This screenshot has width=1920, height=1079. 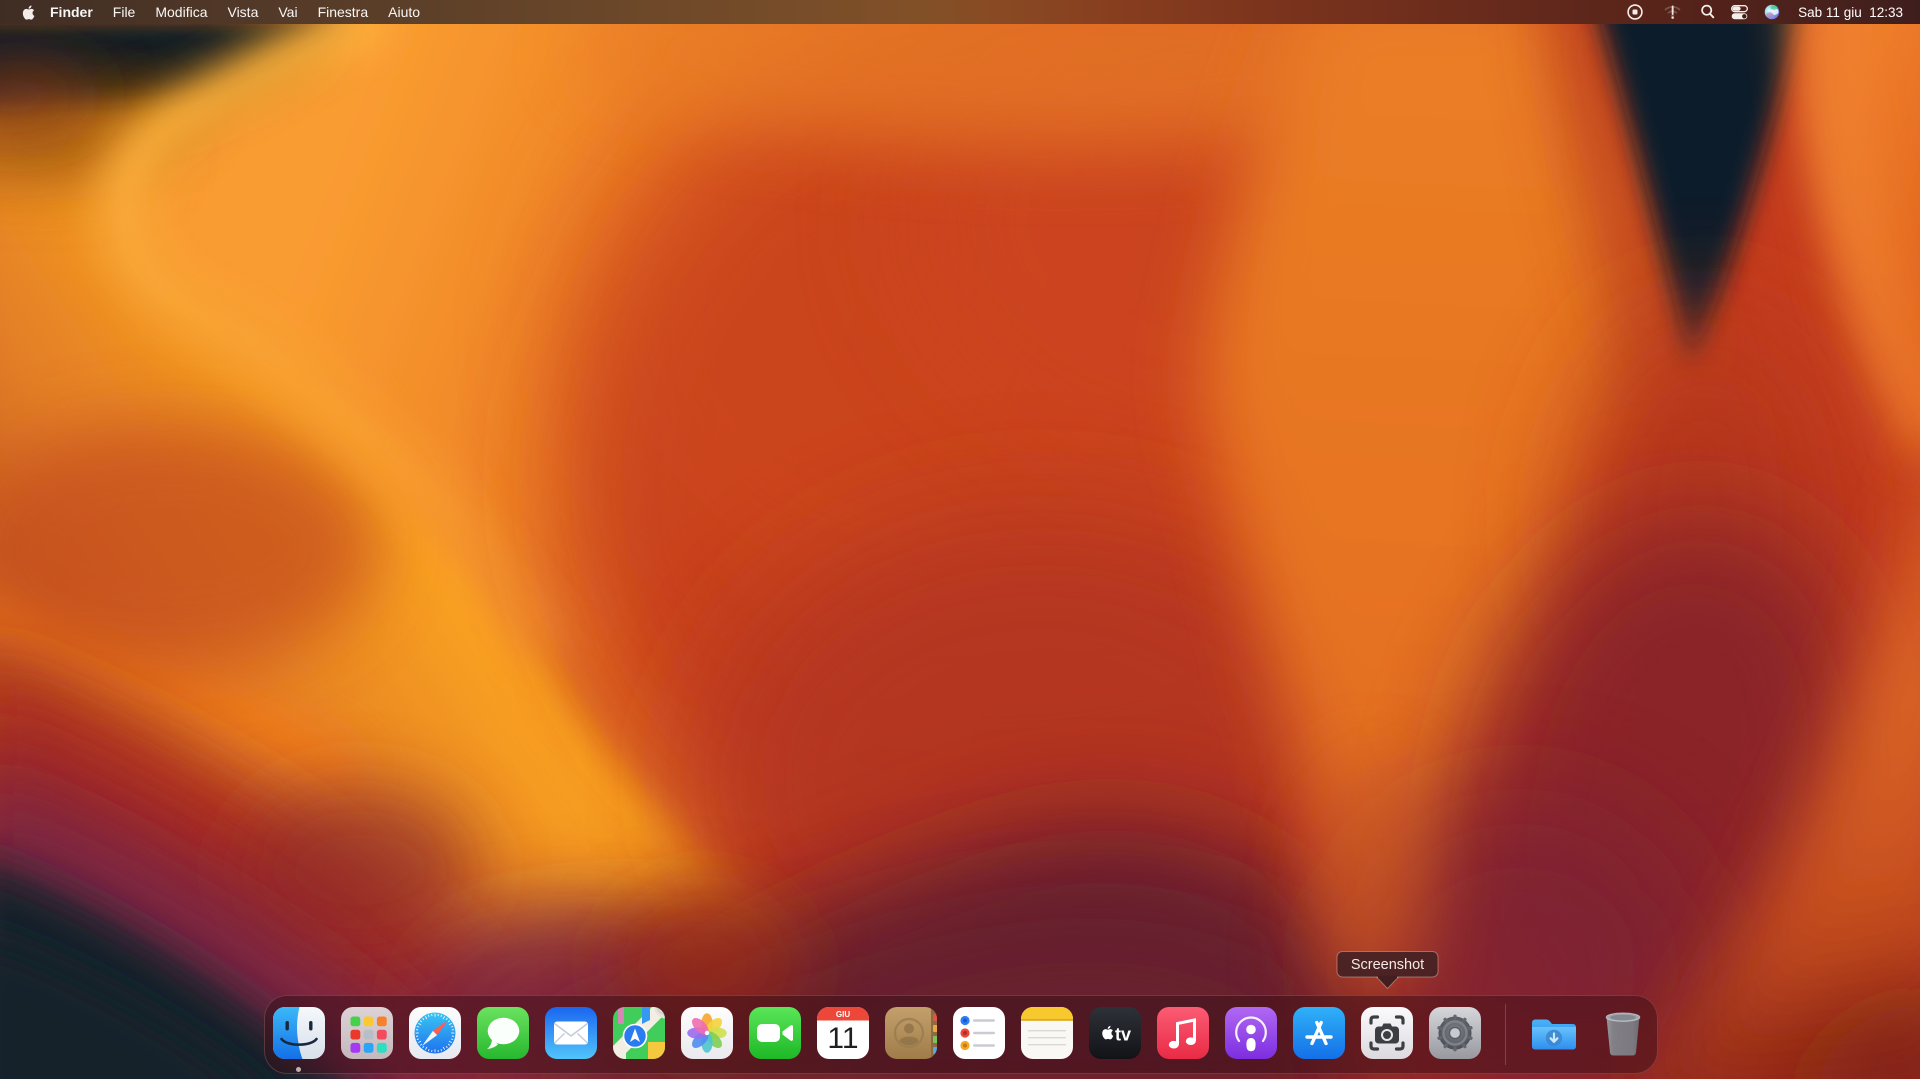 I want to click on svg-text: GIU, so click(x=843, y=1014).